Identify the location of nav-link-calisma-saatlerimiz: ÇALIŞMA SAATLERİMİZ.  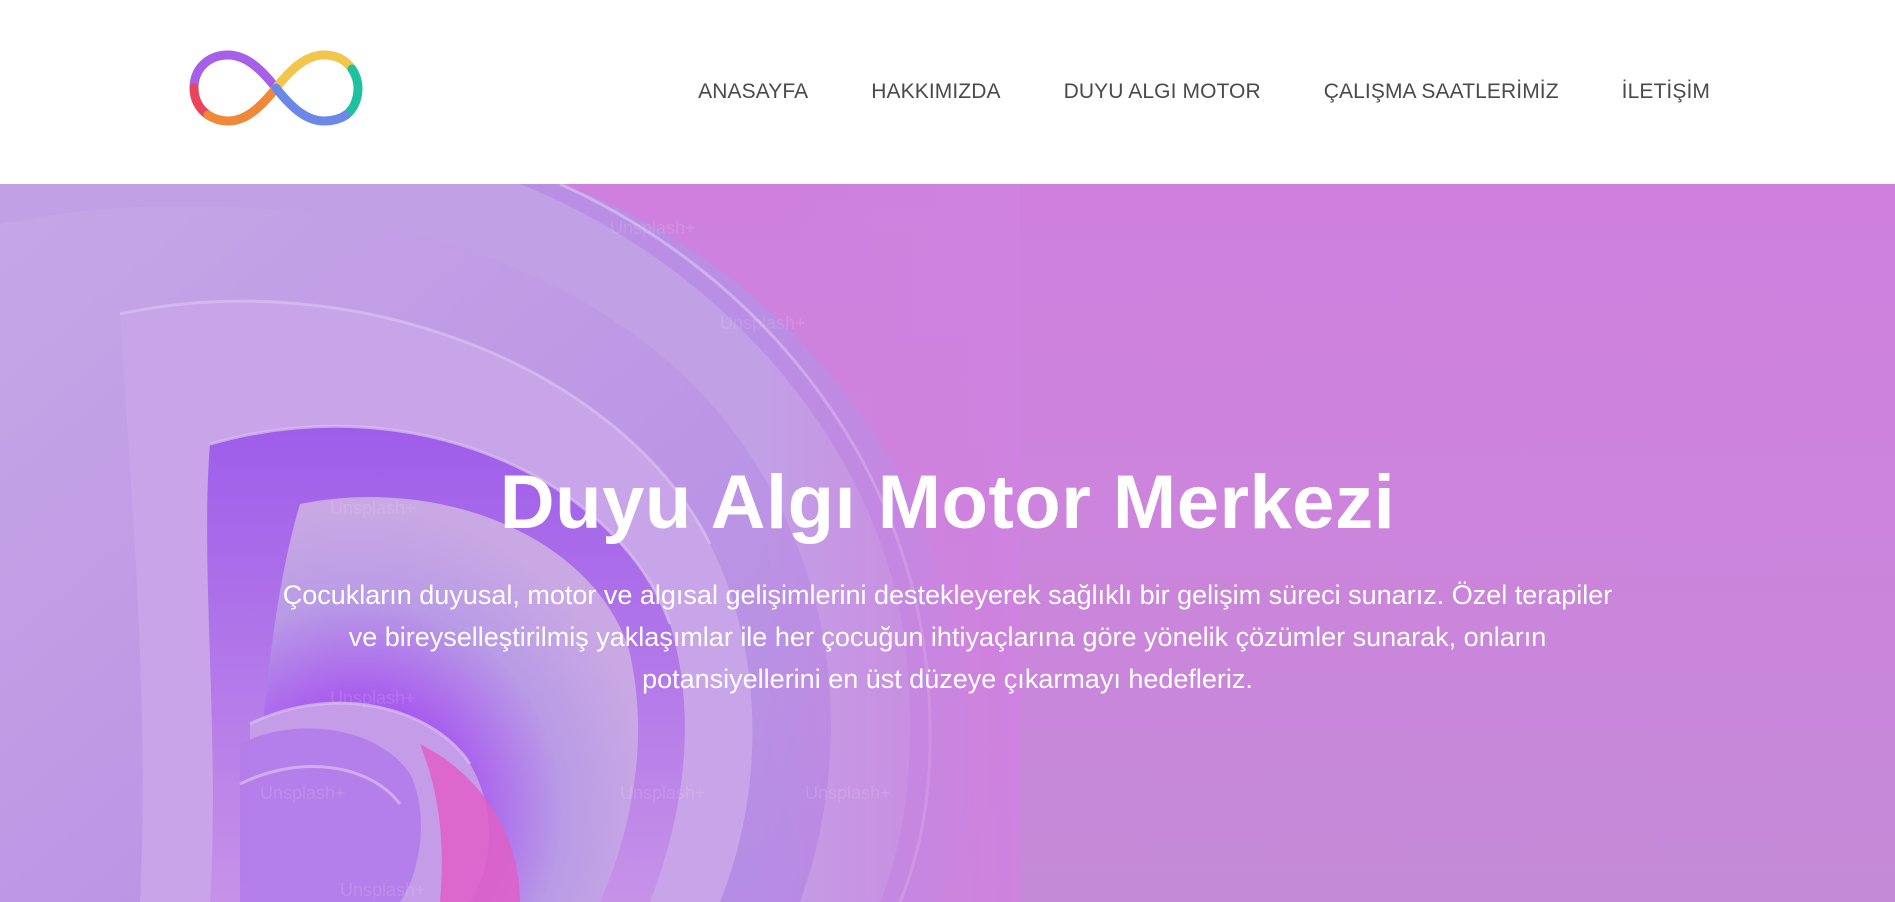
(1441, 91).